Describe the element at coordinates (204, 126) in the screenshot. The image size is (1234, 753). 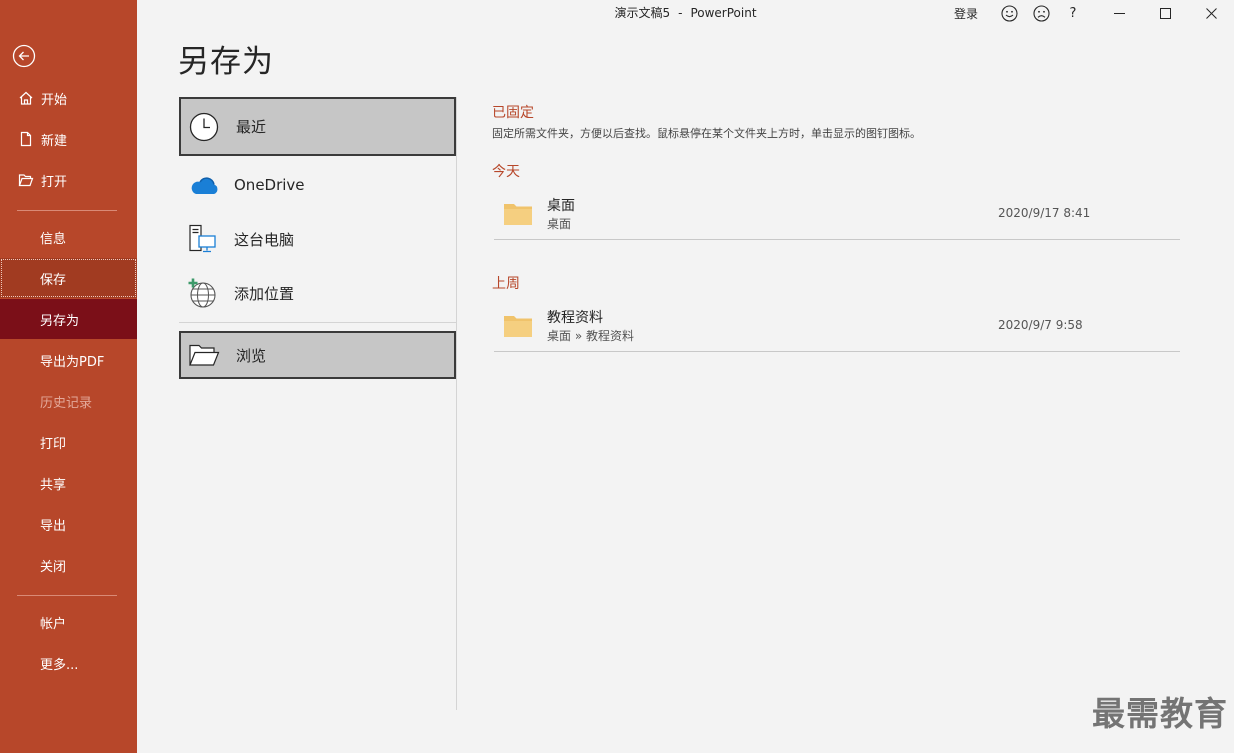
I see `clock-icon` at that location.